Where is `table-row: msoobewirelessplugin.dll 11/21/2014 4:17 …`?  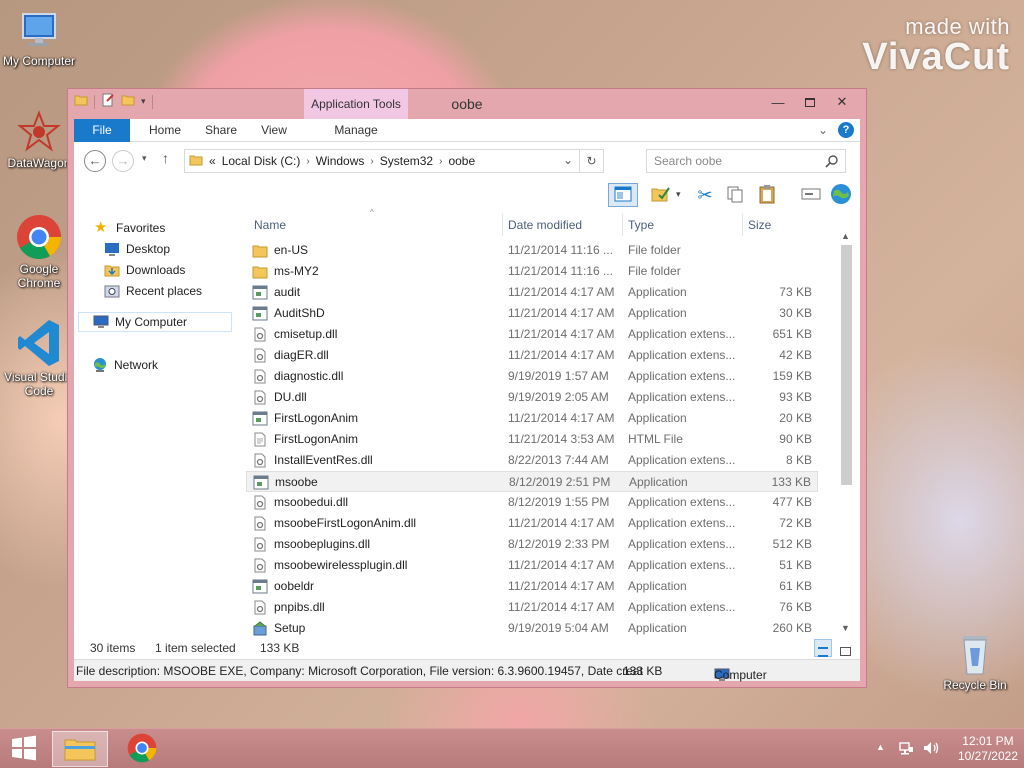 table-row: msoobewirelessplugin.dll 11/21/2014 4:17 … is located at coordinates (532, 565).